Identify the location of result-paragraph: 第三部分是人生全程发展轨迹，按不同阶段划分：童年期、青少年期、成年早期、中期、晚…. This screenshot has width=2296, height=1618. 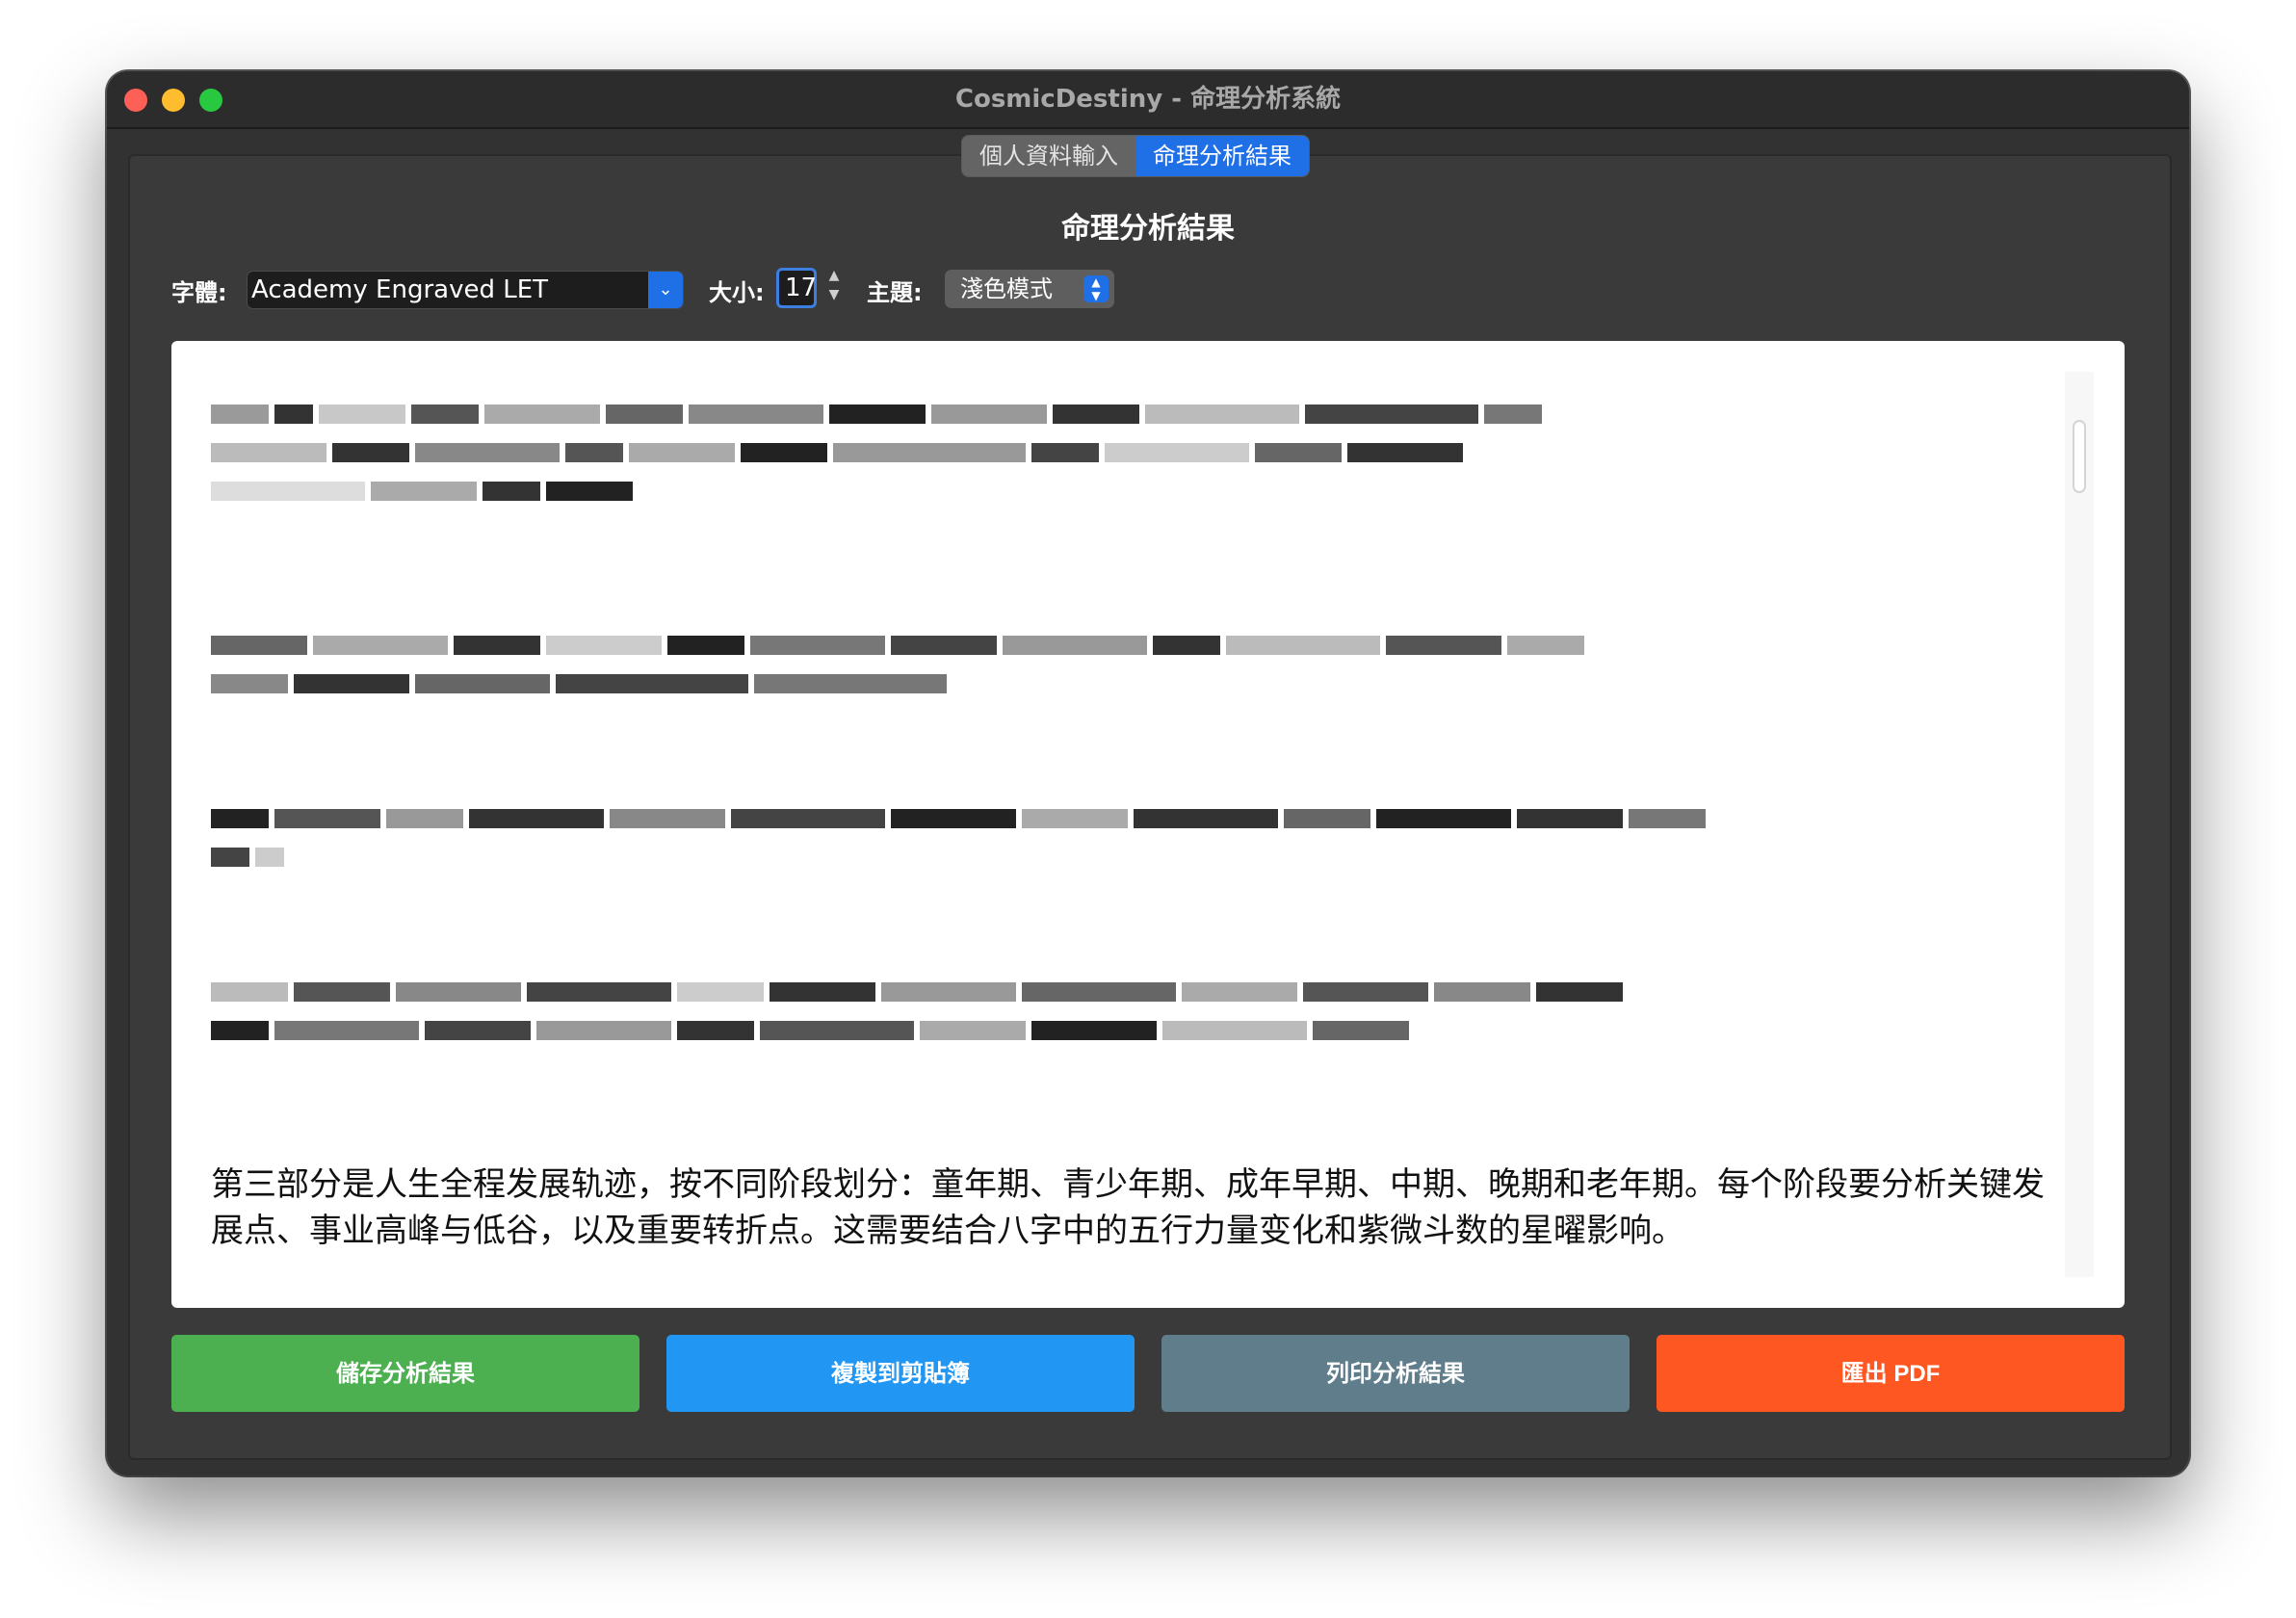
(1128, 1207).